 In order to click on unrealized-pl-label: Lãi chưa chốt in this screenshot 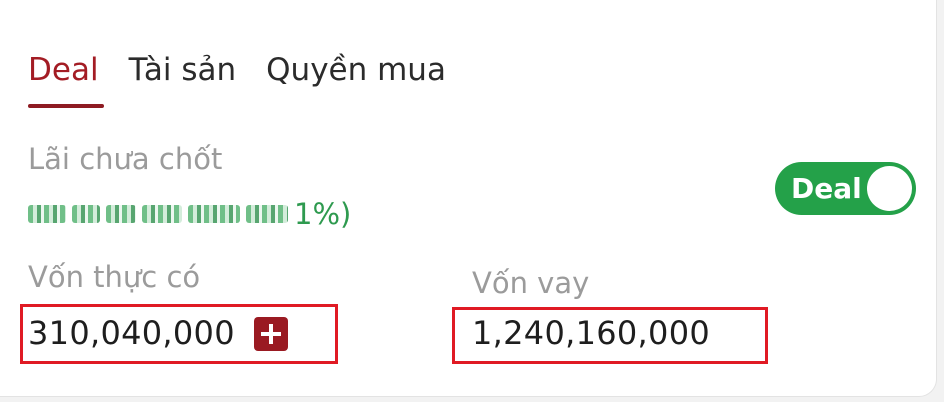, I will do `click(125, 159)`.